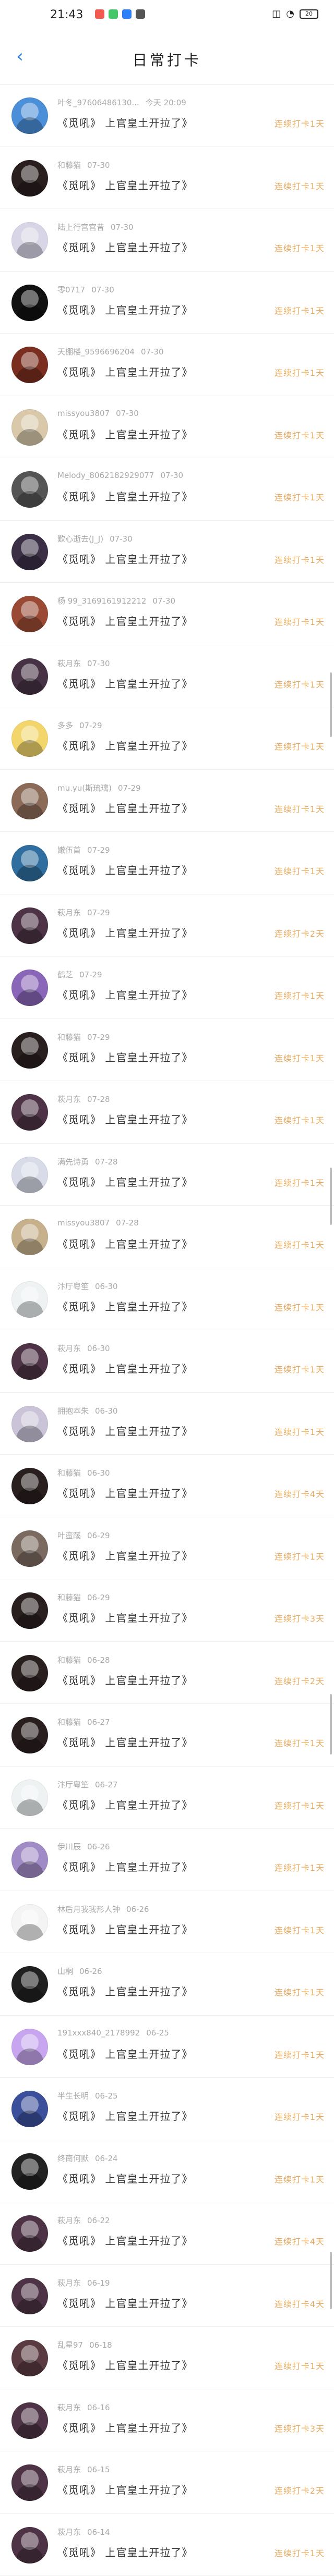  What do you see at coordinates (65, 725) in the screenshot?
I see `user-name: 多多` at bounding box center [65, 725].